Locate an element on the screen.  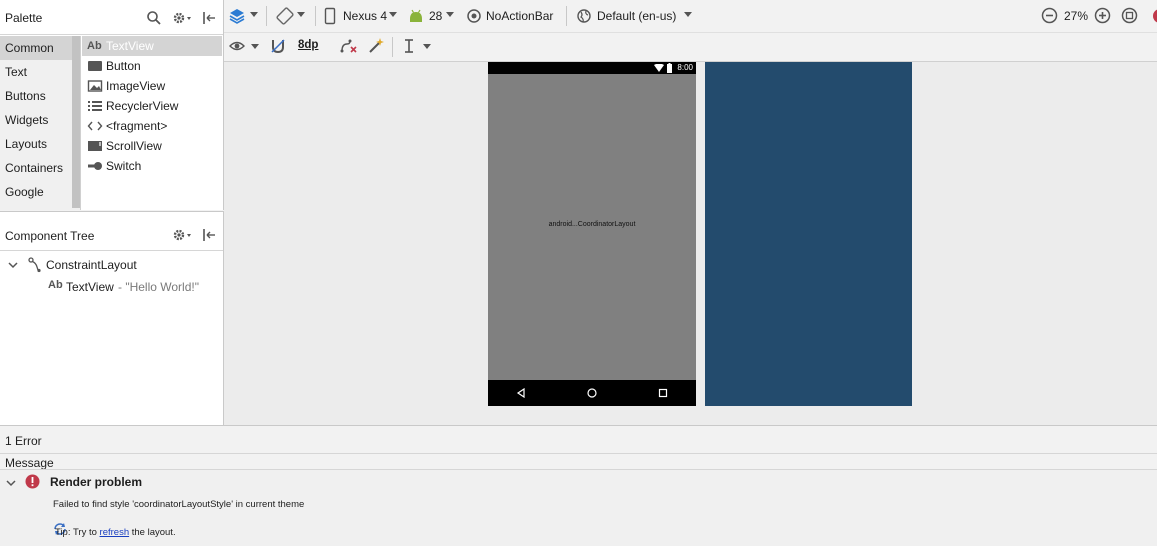
constraint-toolbar: 8dp is located at coordinates (690, 47).